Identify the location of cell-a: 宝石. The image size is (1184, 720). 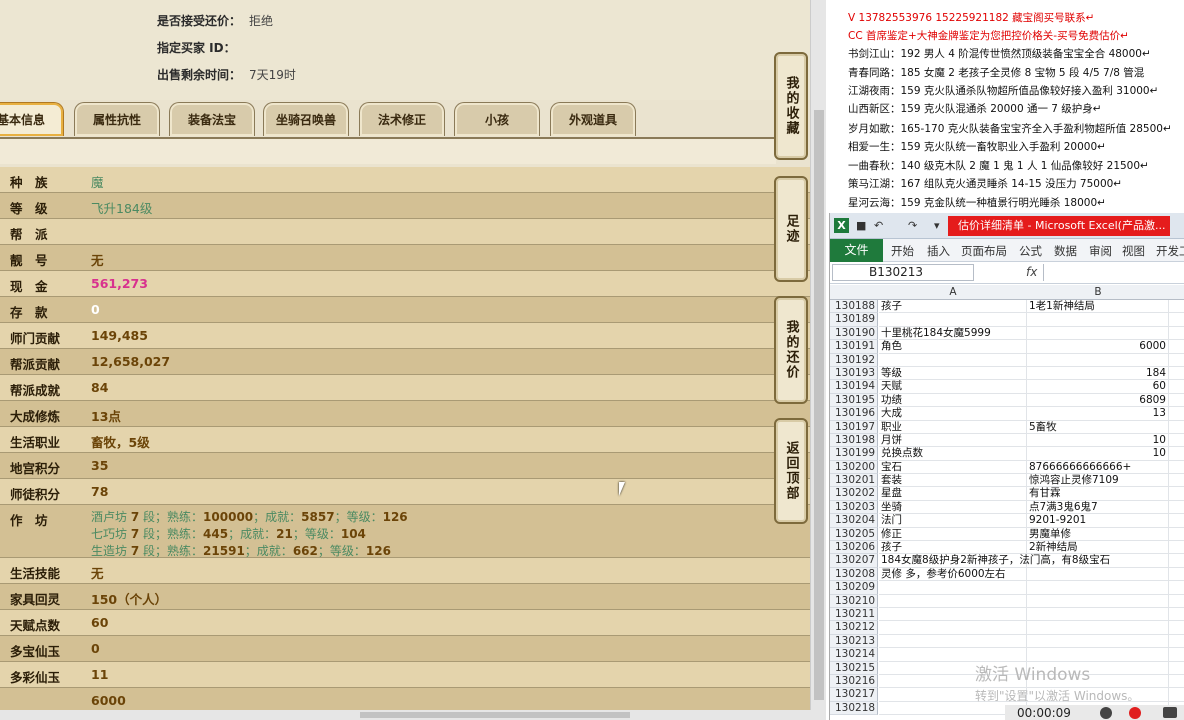
(953, 467).